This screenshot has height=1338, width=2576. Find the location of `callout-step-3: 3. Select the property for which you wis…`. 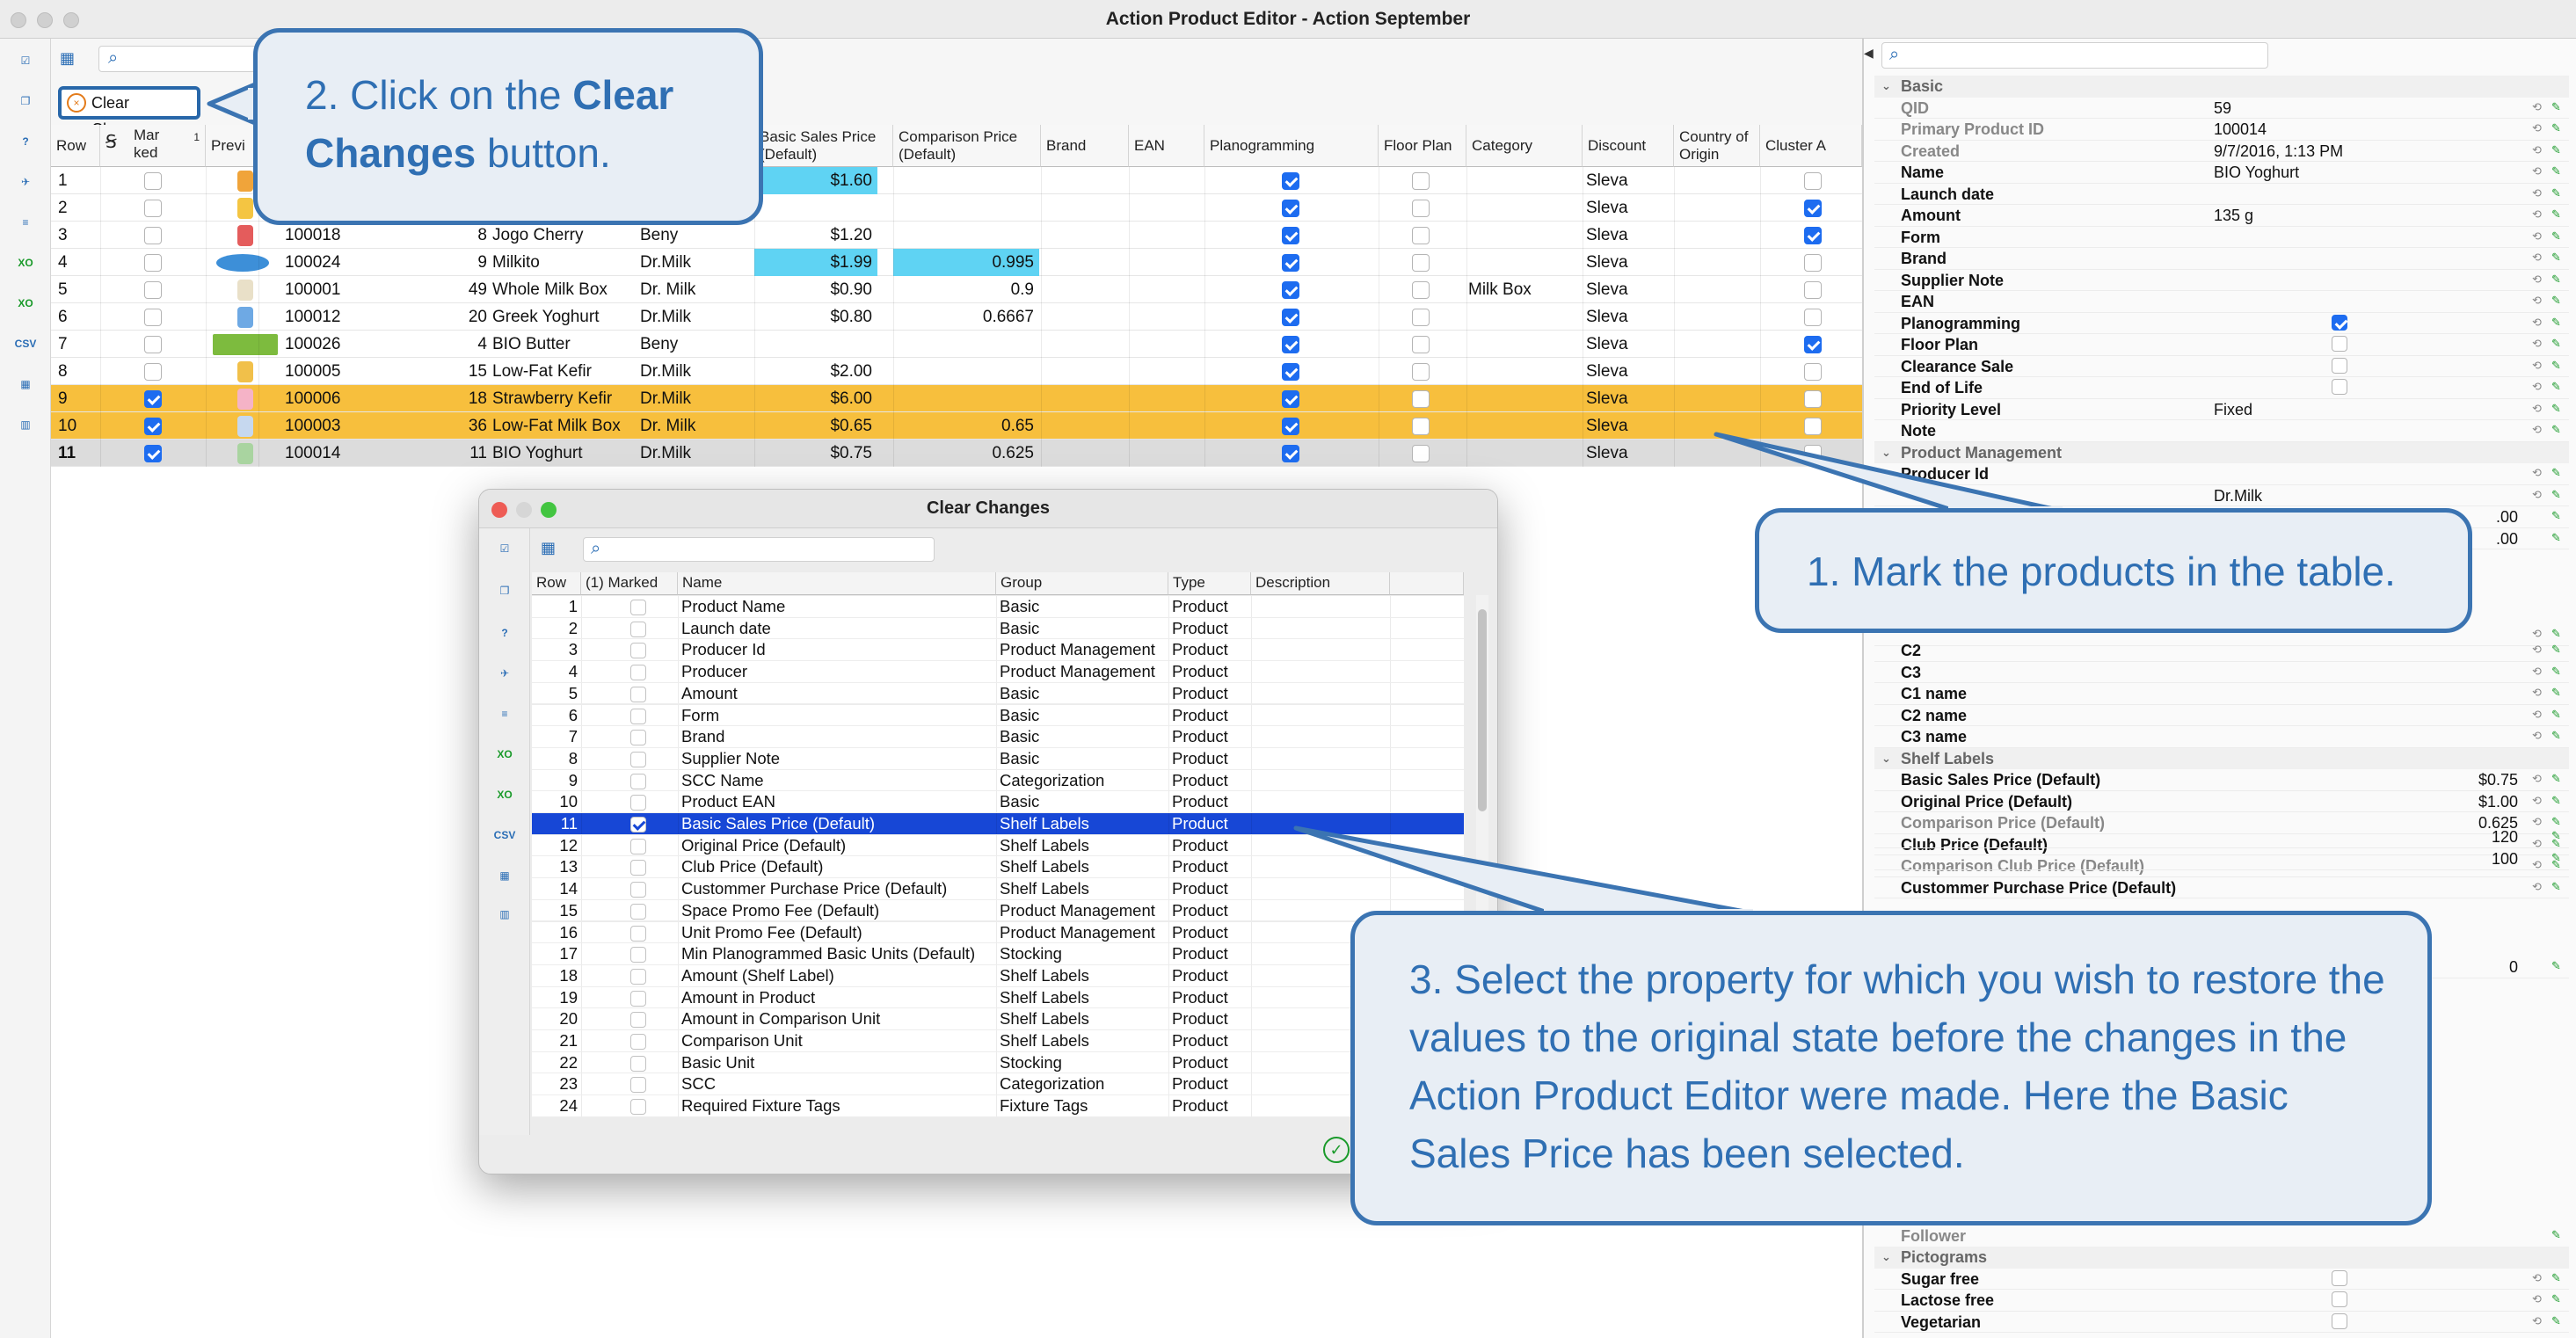

callout-step-3: 3. Select the property for which you wis… is located at coordinates (1891, 1068).